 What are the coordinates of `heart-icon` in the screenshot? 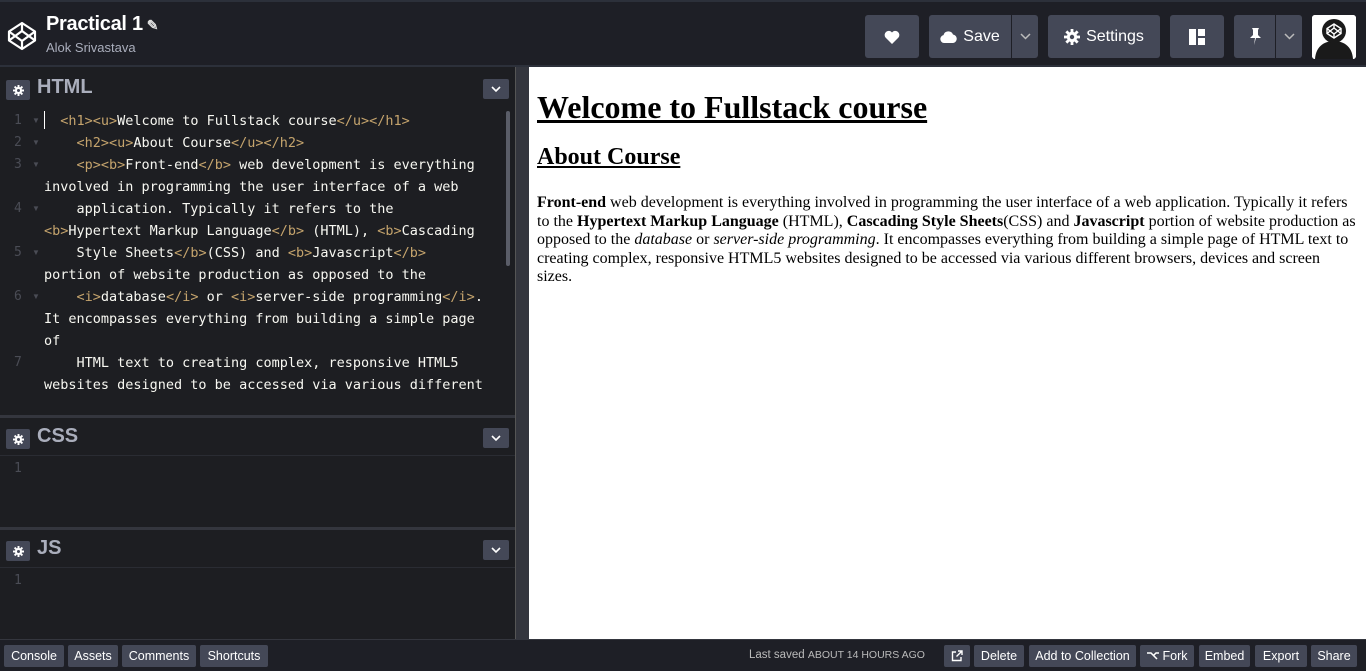 It's located at (892, 37).